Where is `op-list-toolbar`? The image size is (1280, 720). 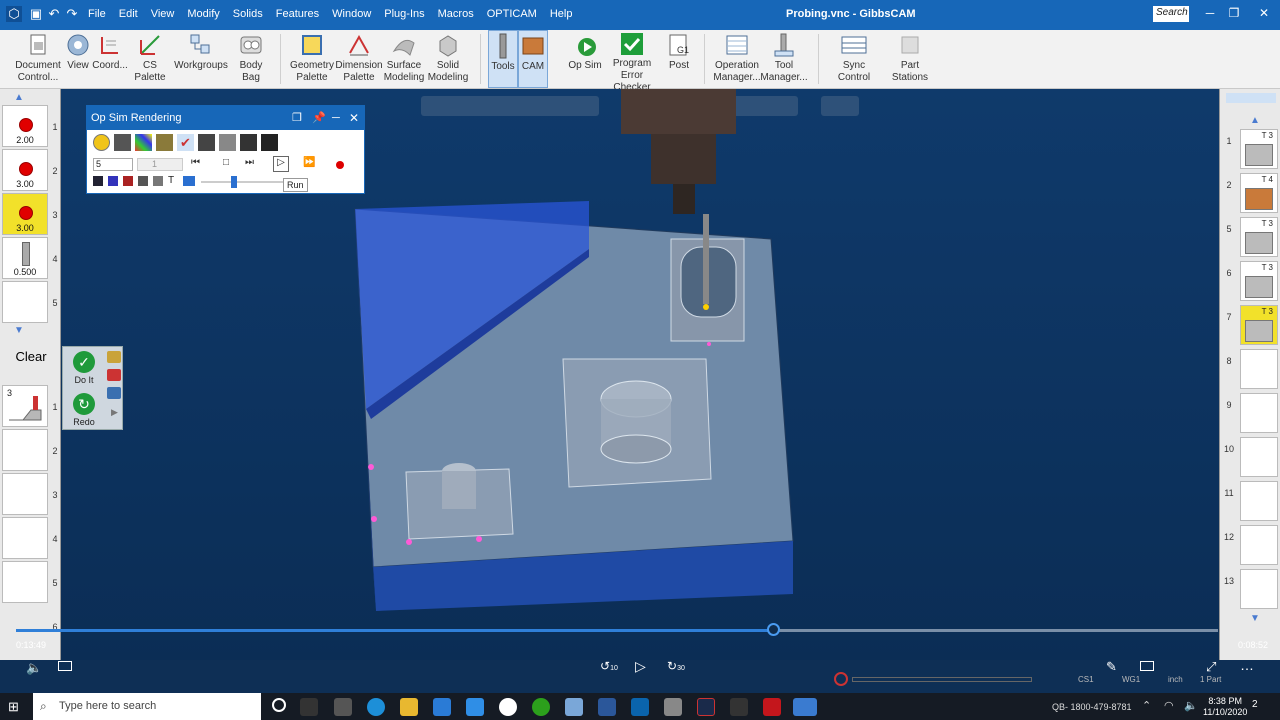
op-list-toolbar is located at coordinates (1251, 98).